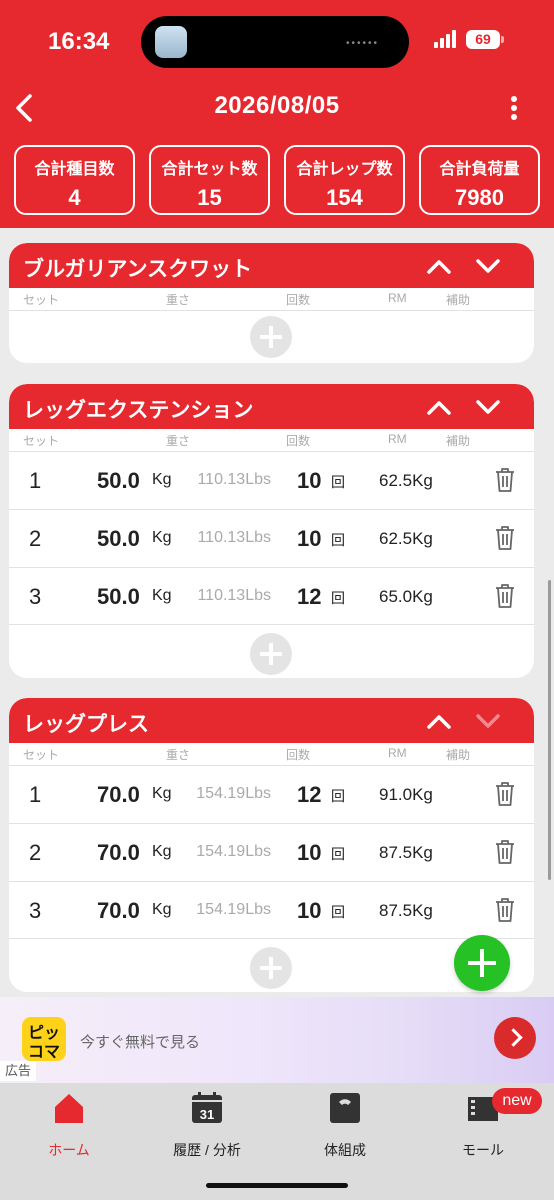 This screenshot has width=554, height=1200. What do you see at coordinates (207, 1114) in the screenshot?
I see `calendar-day: 31` at bounding box center [207, 1114].